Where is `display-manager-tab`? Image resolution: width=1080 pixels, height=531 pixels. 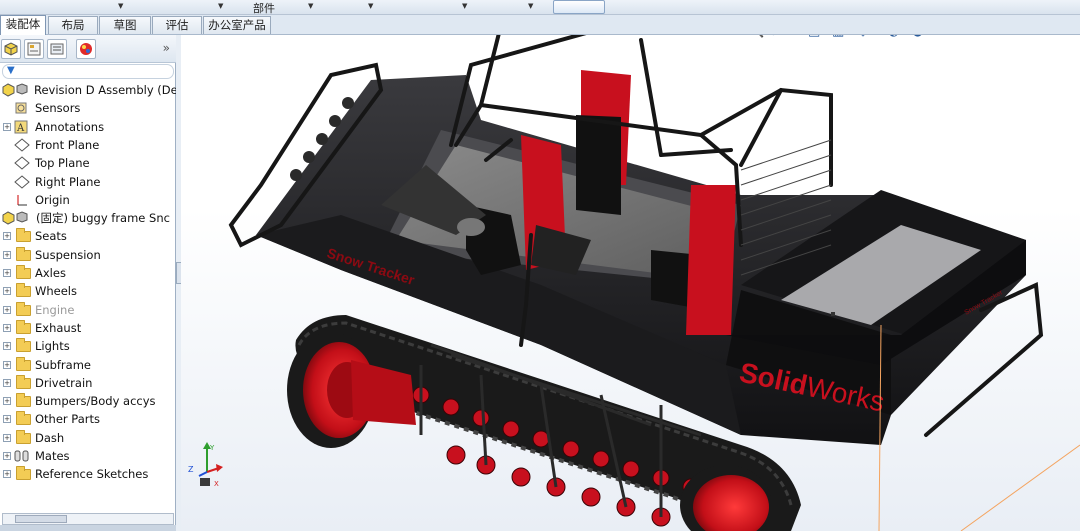
display-manager-tab is located at coordinates (86, 49).